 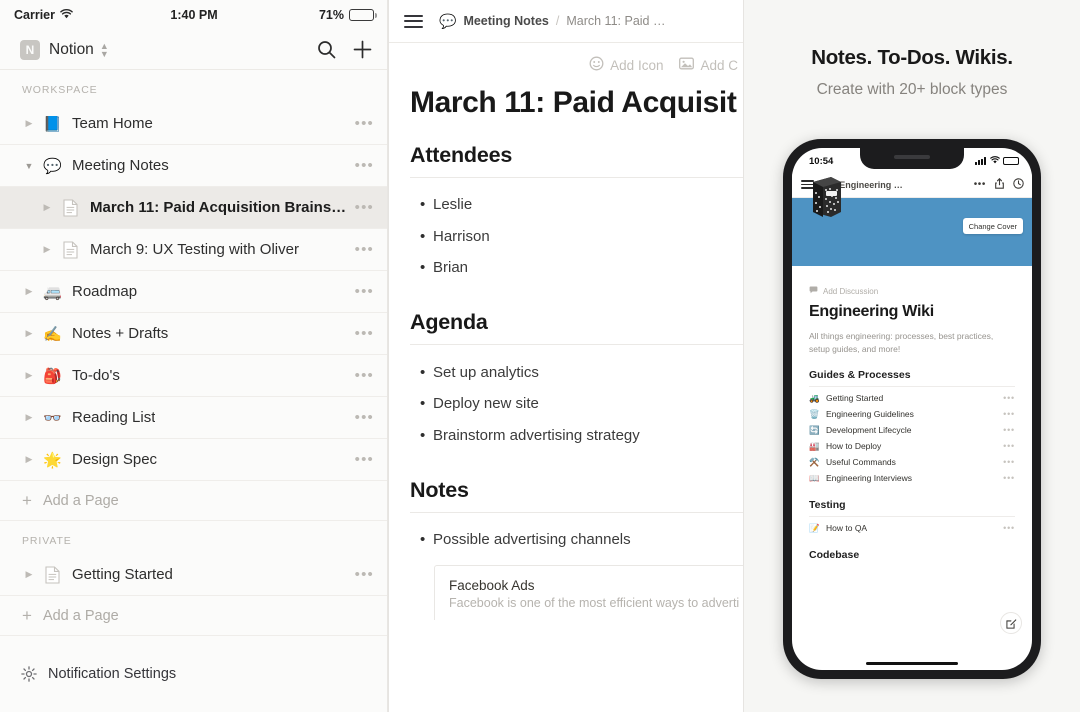 I want to click on sidebar-item-notes-drafts: ▶ ✍️ Notes + Drafts •••, so click(x=194, y=334).